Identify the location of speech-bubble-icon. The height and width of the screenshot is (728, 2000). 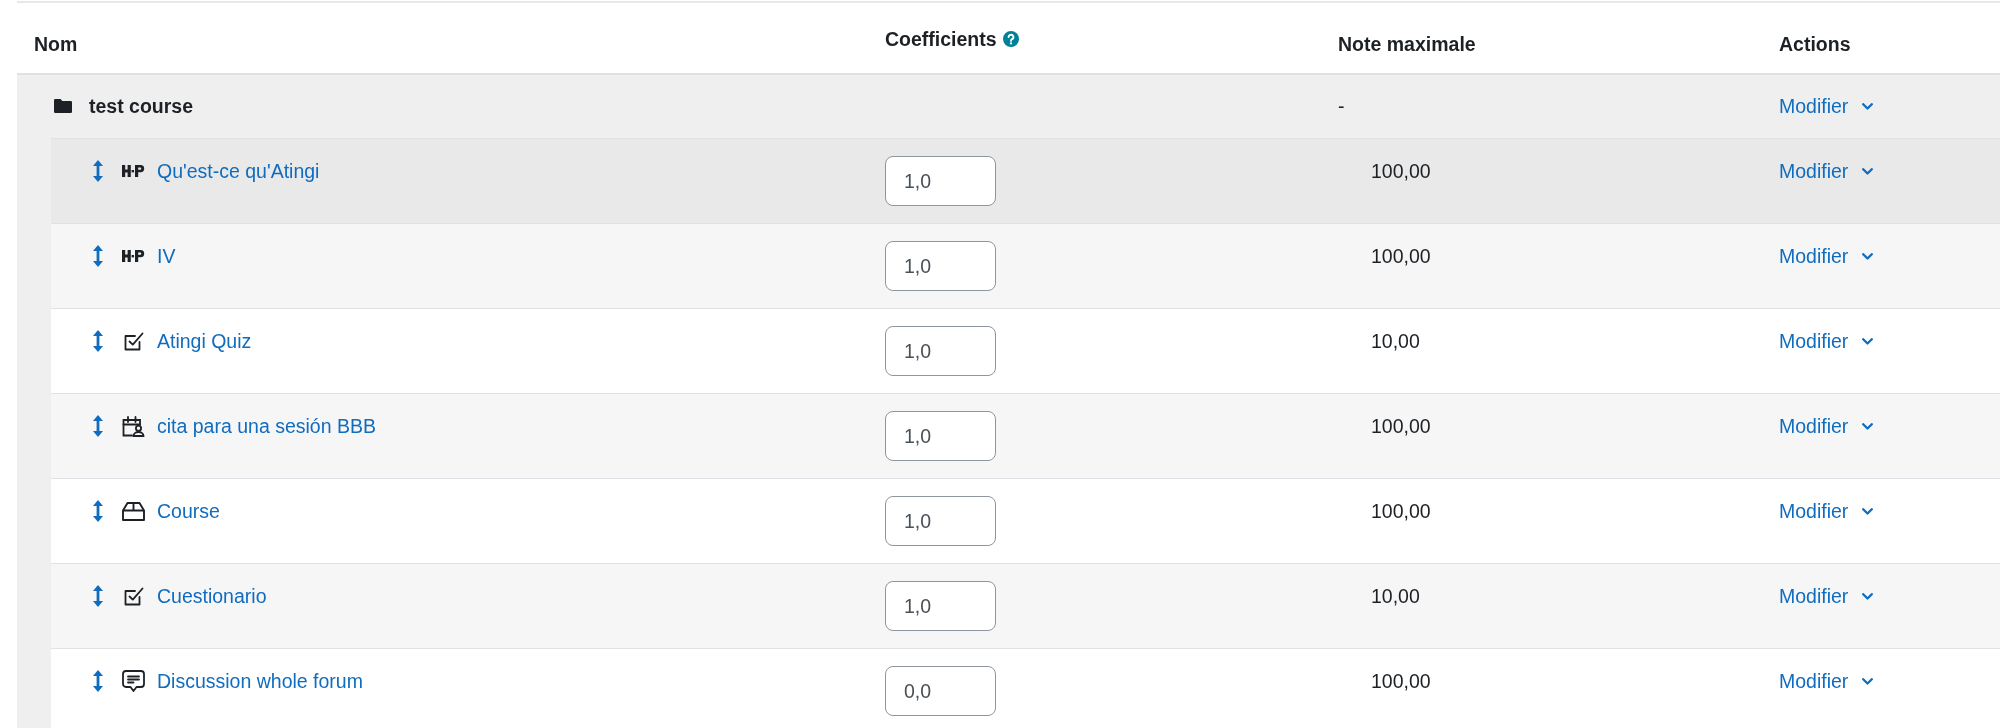
(133, 681).